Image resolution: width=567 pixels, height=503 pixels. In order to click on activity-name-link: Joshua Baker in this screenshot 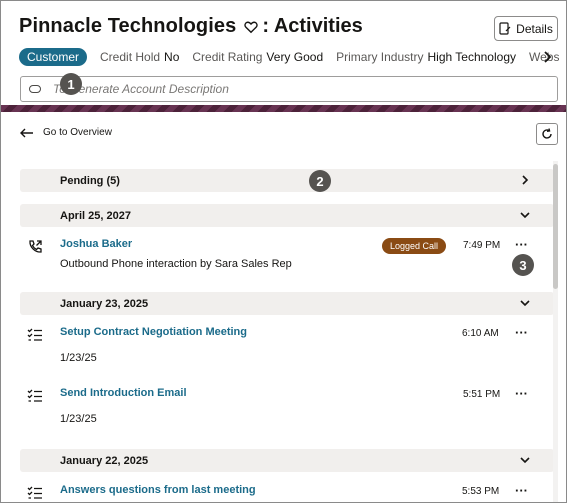, I will do `click(96, 244)`.